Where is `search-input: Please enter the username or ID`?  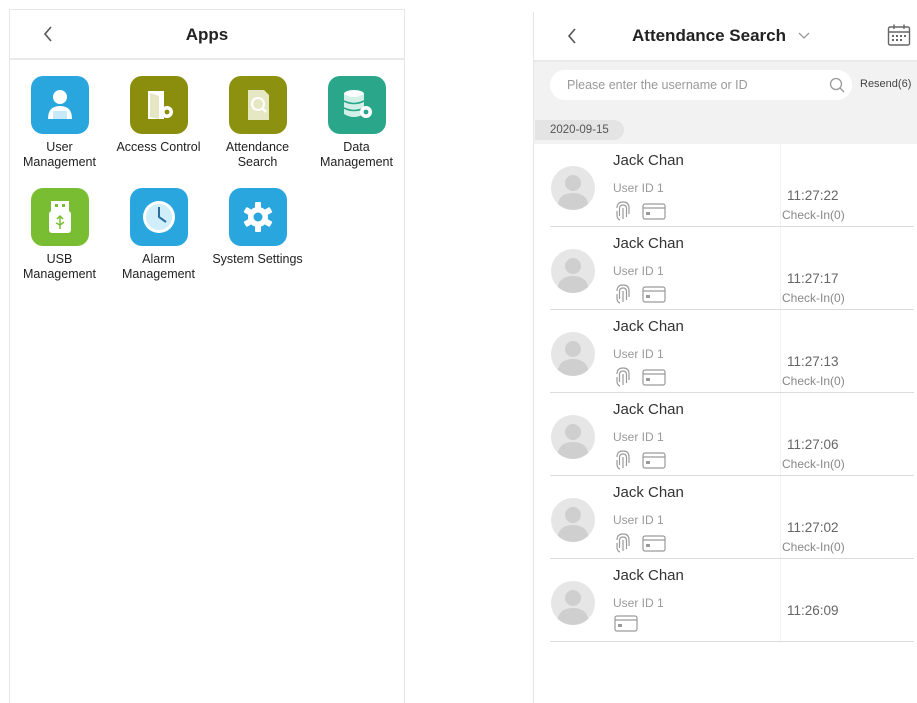 search-input: Please enter the username or ID is located at coordinates (701, 85).